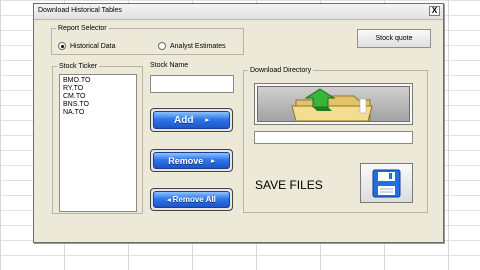  Describe the element at coordinates (238, 12) in the screenshot. I see `title-bar: Download Historical Tables X` at that location.